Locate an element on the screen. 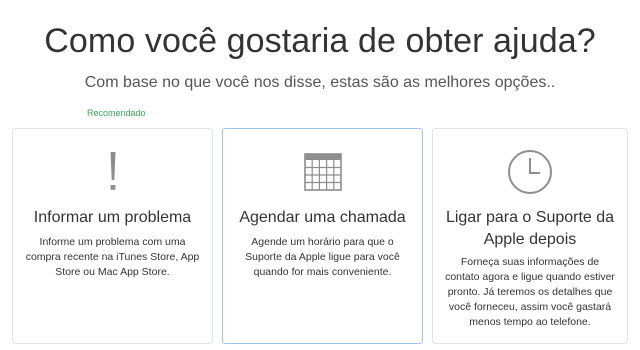 Image resolution: width=640 pixels, height=350 pixels. calendar-icon is located at coordinates (322, 172).